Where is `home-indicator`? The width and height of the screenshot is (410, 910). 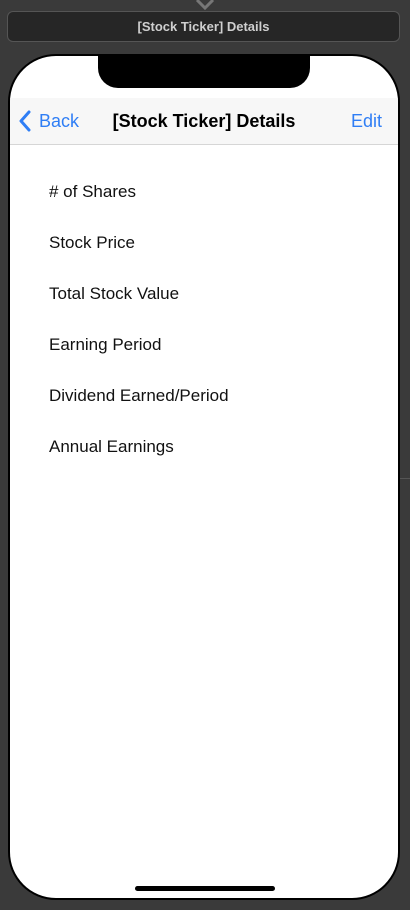
home-indicator is located at coordinates (205, 888).